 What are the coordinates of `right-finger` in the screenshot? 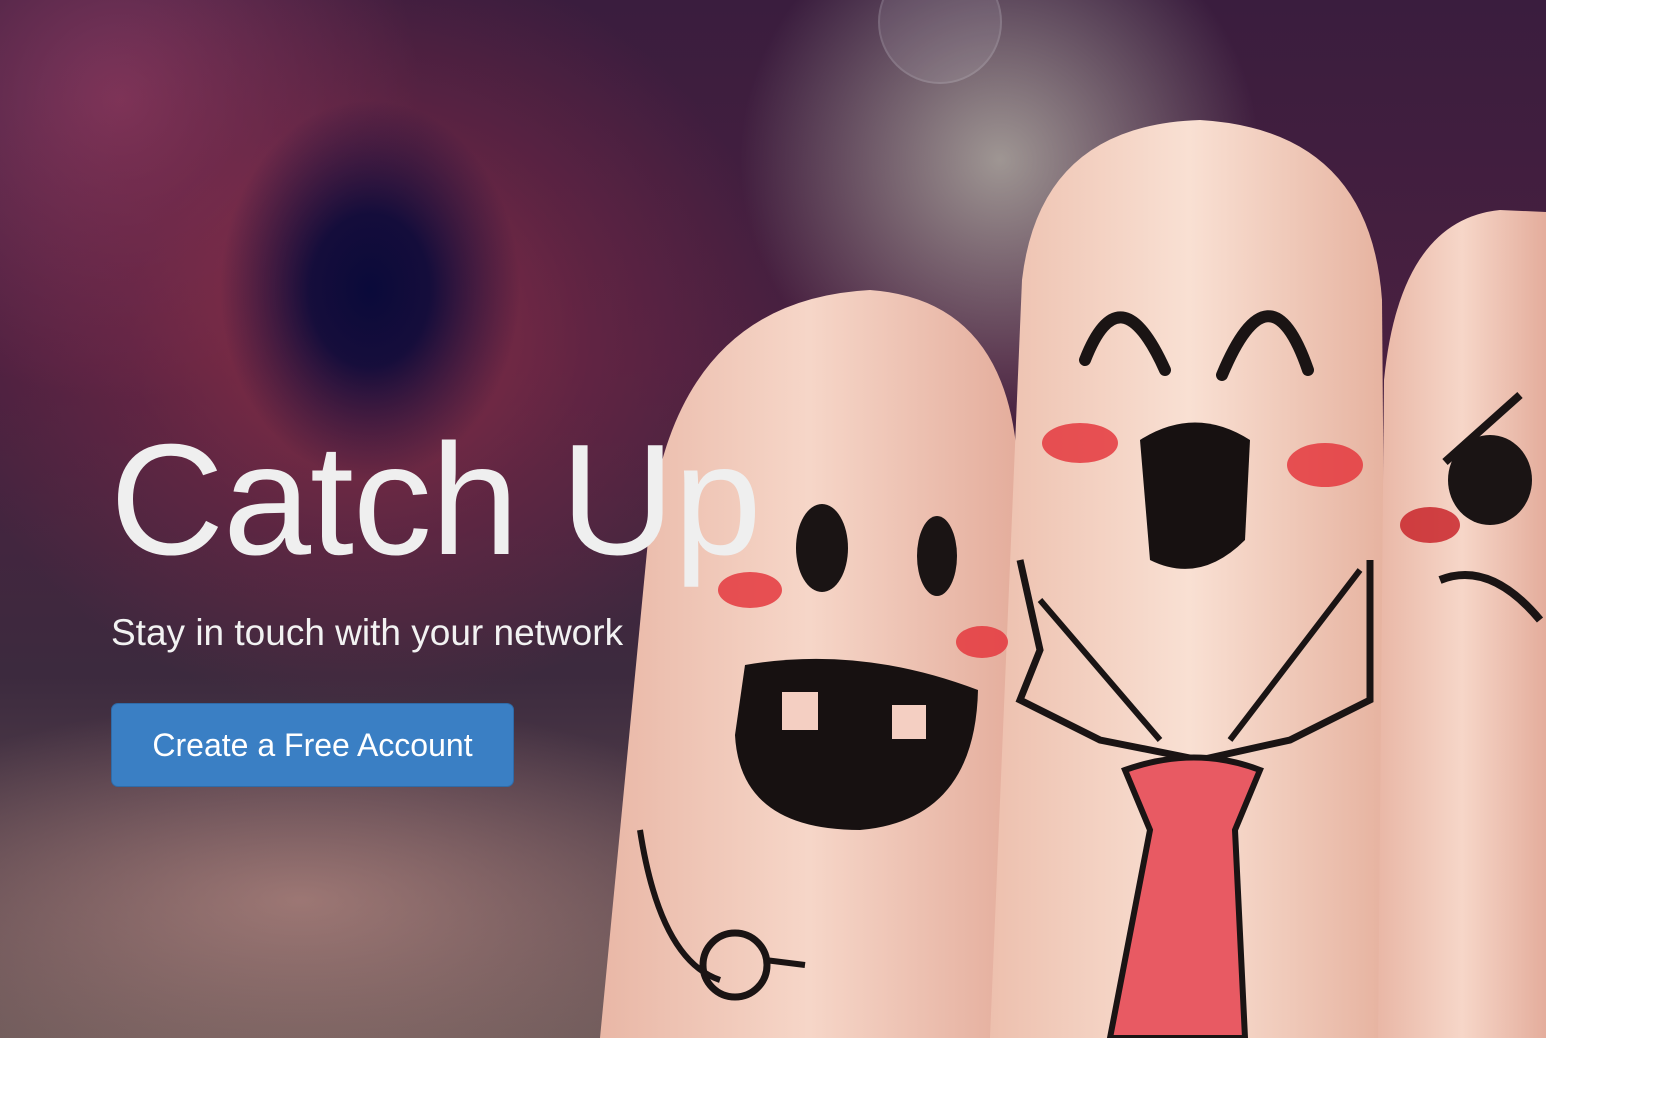 It's located at (1462, 624).